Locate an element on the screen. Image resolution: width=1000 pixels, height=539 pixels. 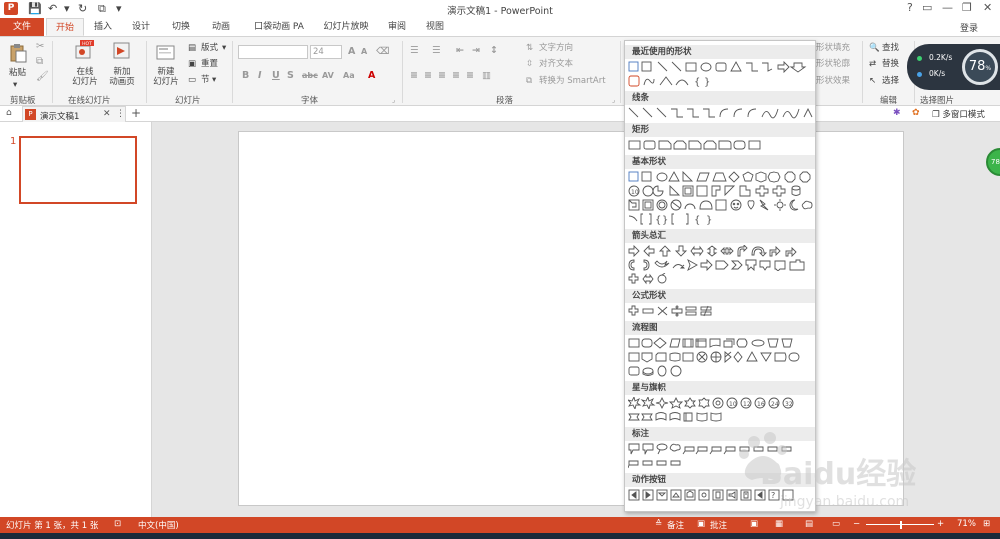
slide-thumbnail is located at coordinates (78, 170).